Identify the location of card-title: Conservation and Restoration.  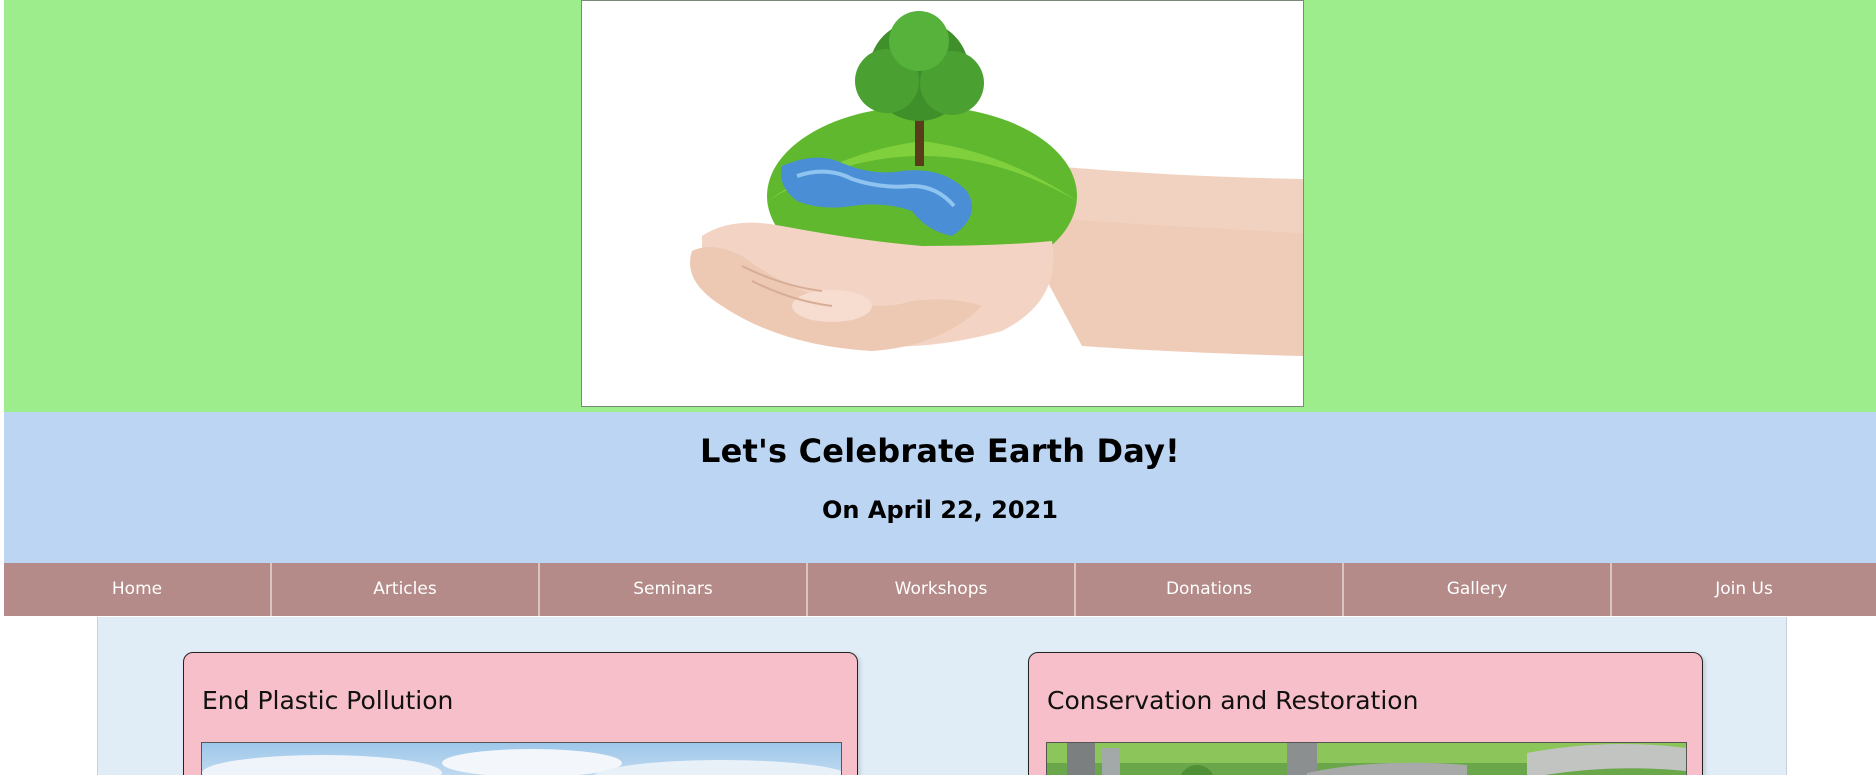
(1232, 700).